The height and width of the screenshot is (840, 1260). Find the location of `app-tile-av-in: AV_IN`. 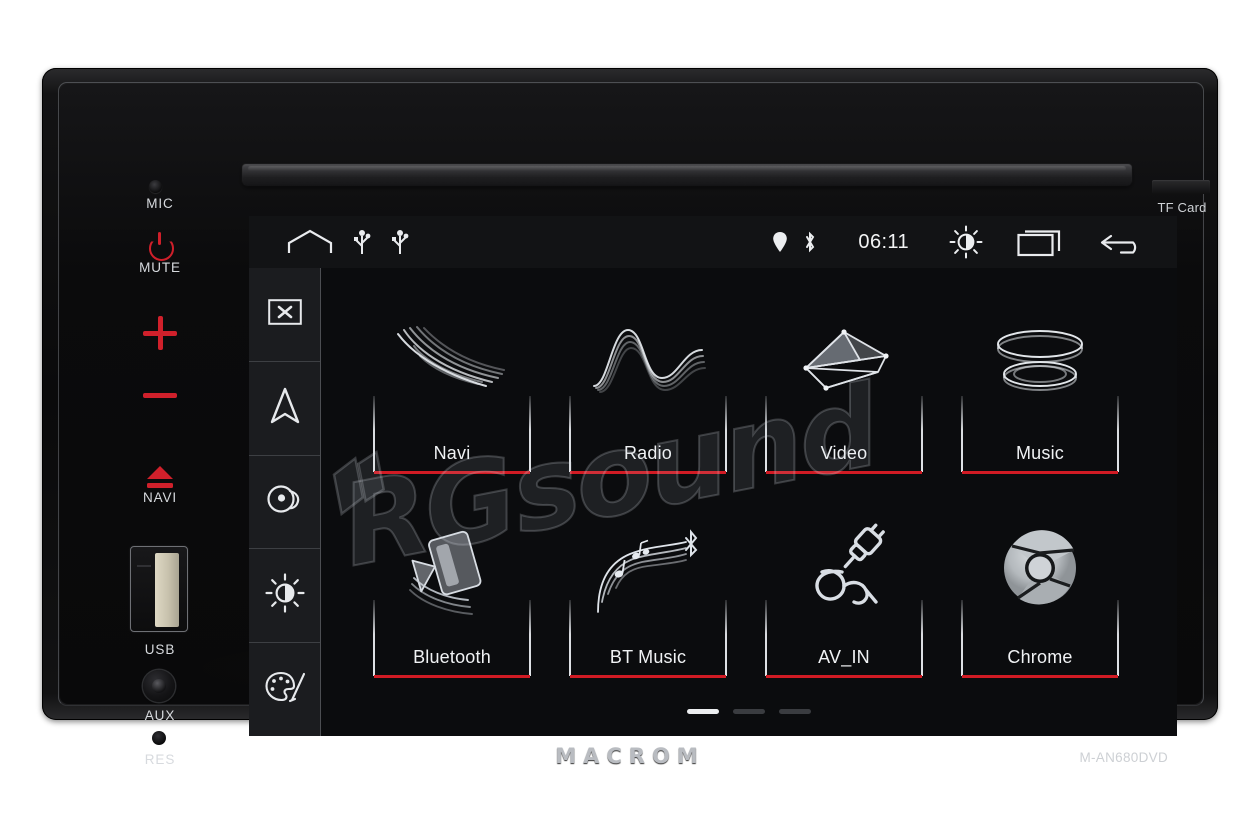

app-tile-av-in: AV_IN is located at coordinates (844, 601).